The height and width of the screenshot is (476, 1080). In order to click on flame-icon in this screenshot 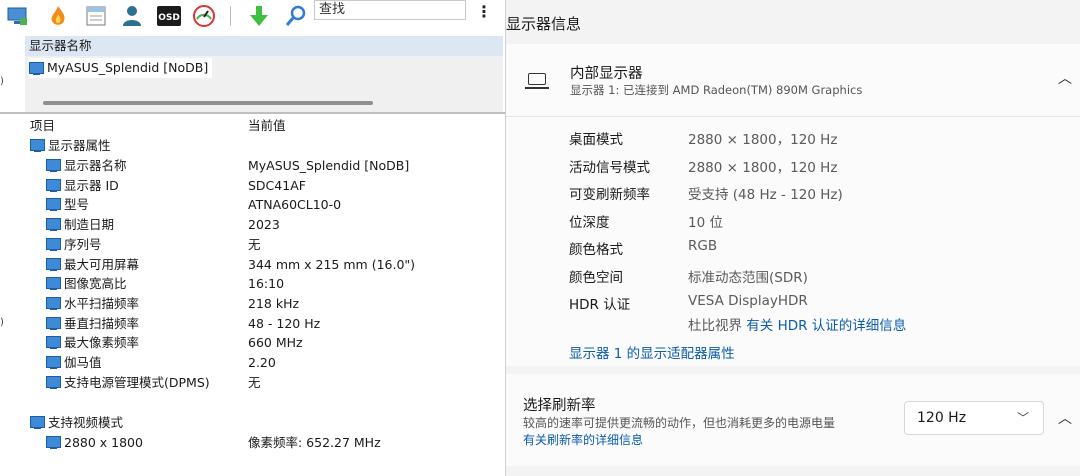, I will do `click(58, 16)`.